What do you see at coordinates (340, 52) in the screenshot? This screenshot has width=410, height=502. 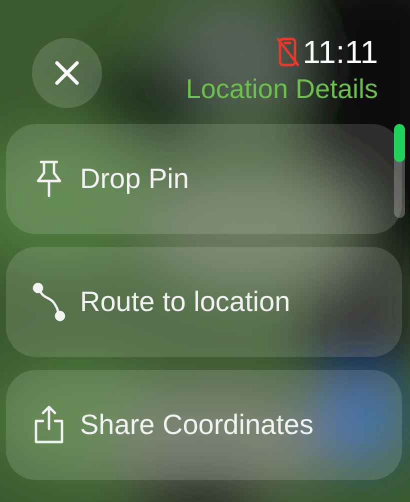 I see `time: 11:11` at bounding box center [340, 52].